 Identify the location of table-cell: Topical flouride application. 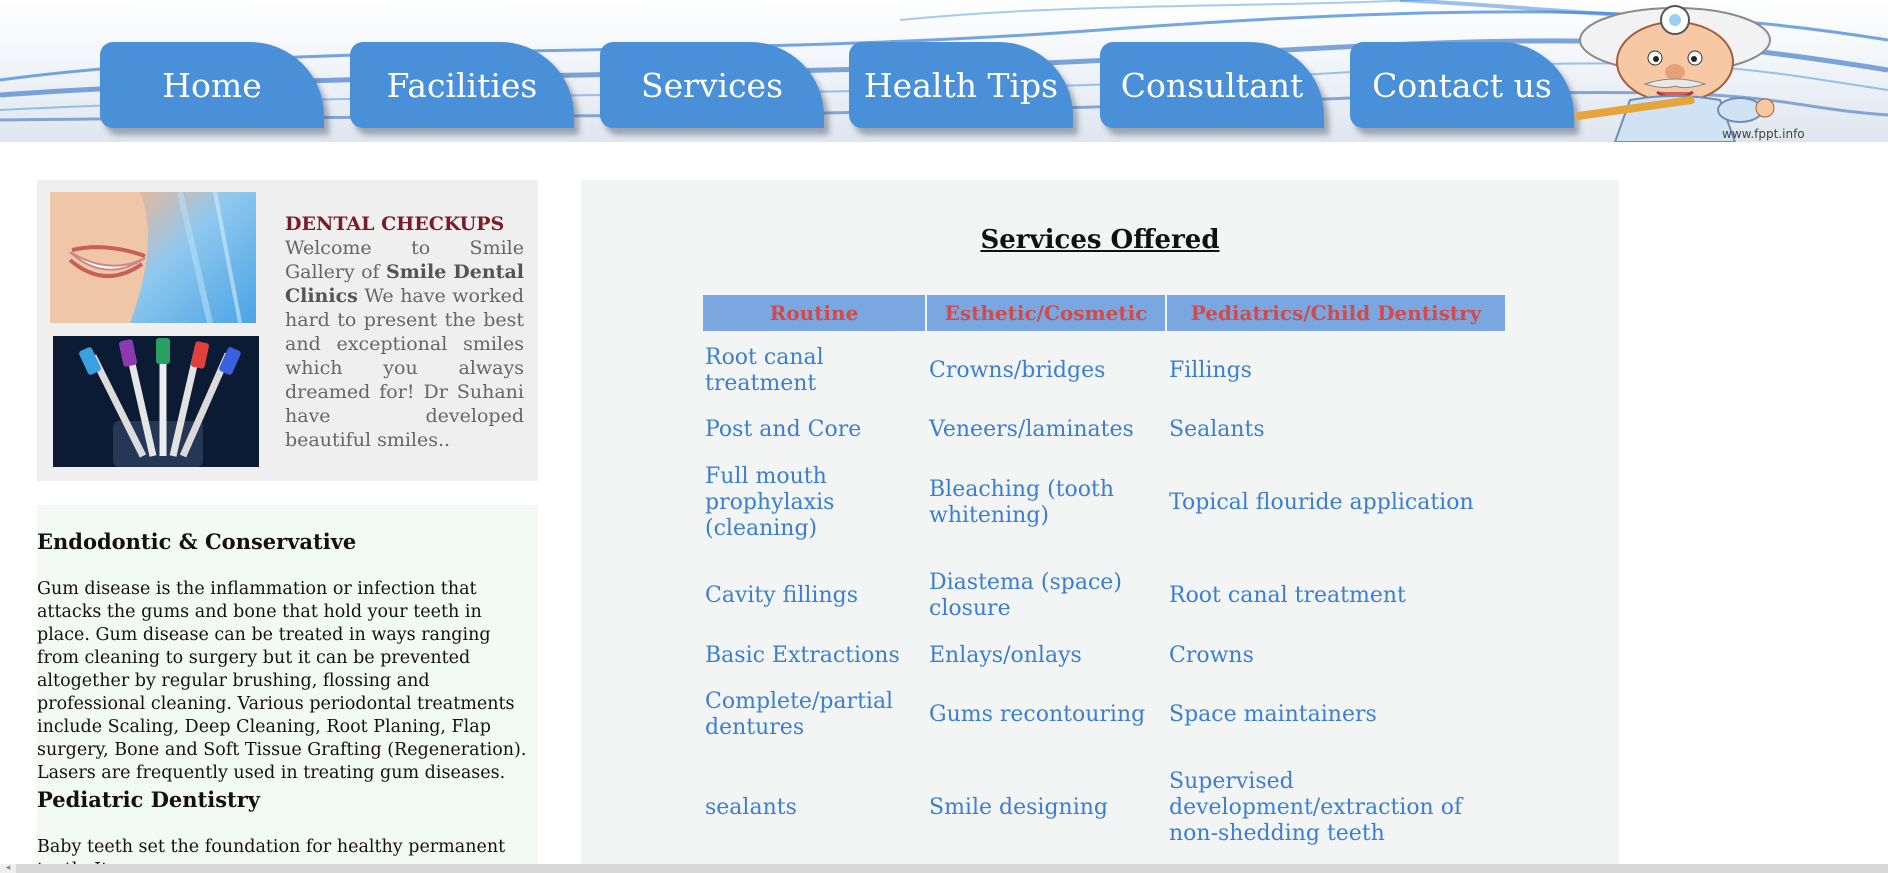
(1321, 502).